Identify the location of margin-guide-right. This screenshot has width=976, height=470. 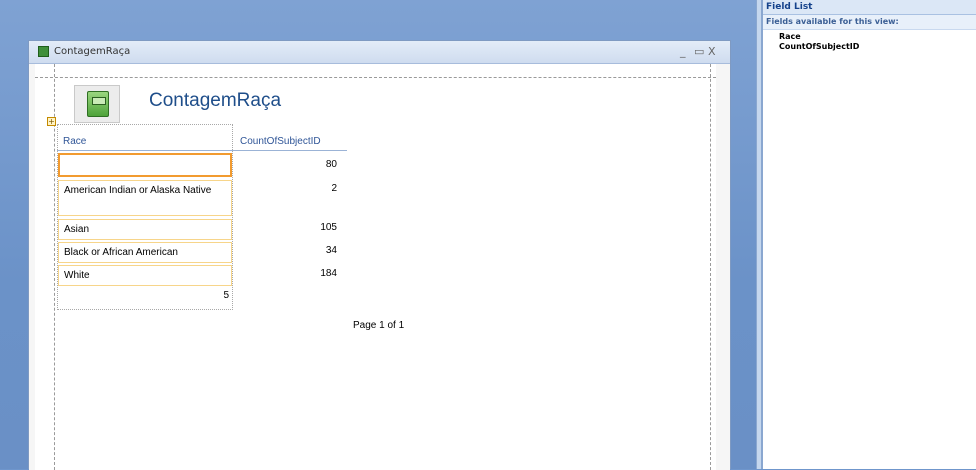
(710, 267).